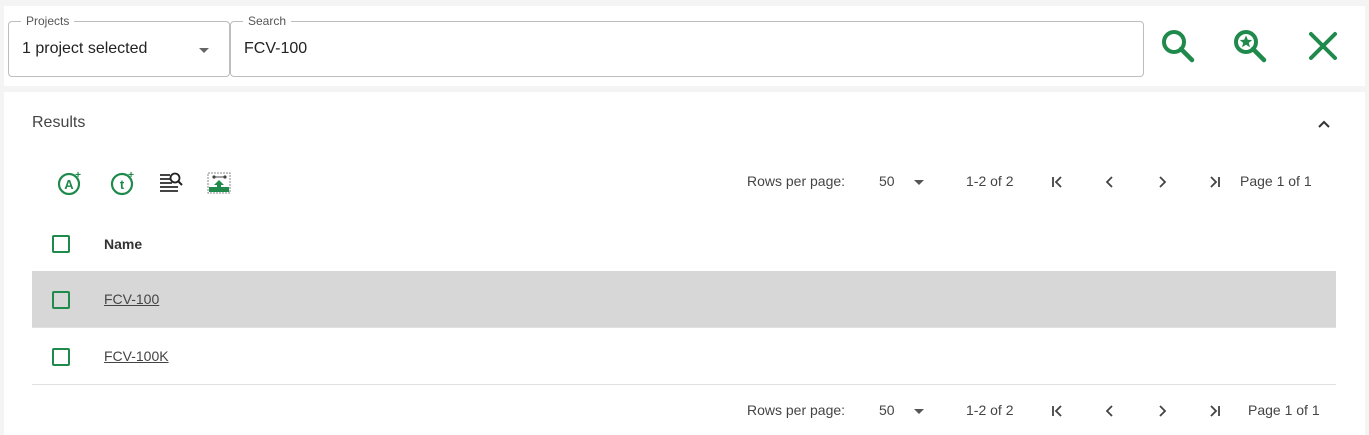 This screenshot has width=1369, height=435. I want to click on projects-label: Projects, so click(48, 21).